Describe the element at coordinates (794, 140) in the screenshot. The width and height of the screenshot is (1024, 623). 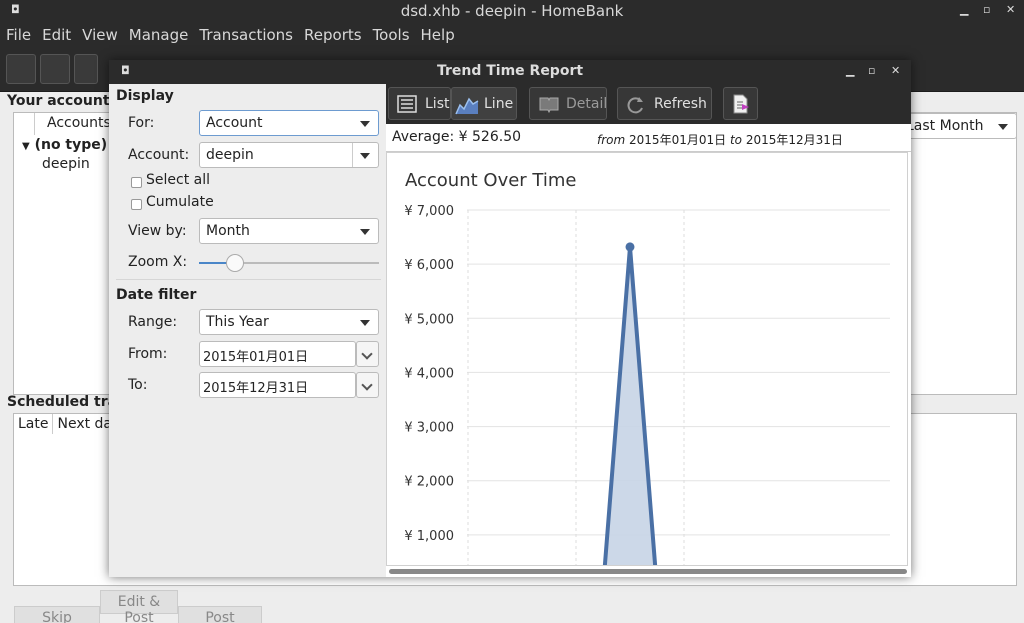
I see `range-to-date: 2015年12月31日` at that location.